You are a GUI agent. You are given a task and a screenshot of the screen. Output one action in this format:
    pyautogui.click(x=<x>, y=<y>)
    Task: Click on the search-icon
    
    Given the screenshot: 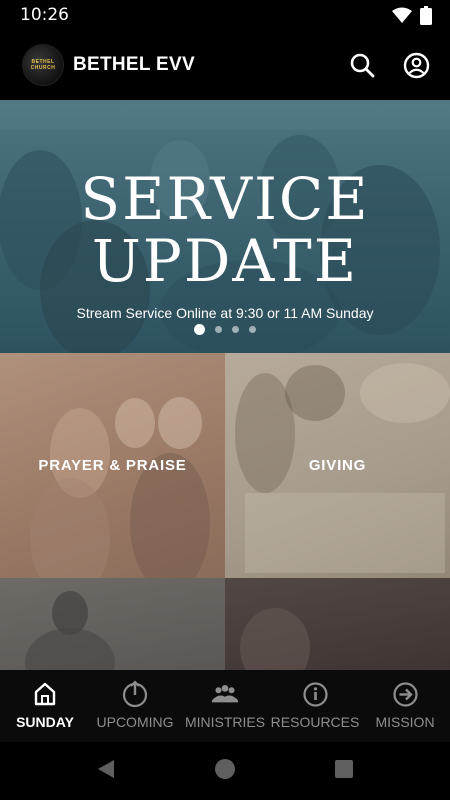 What is the action you would take?
    pyautogui.click(x=362, y=65)
    